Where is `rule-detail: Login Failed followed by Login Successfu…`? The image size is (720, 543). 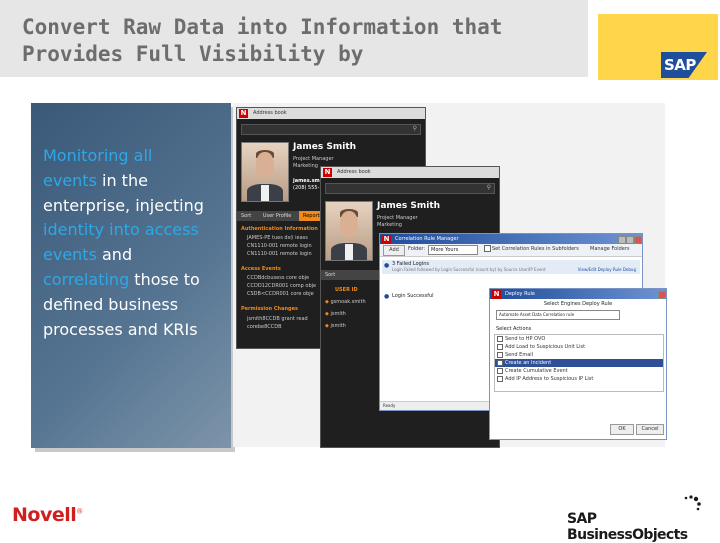
rule-detail: Login Failed followed by Login Successfu… is located at coordinates (469, 269).